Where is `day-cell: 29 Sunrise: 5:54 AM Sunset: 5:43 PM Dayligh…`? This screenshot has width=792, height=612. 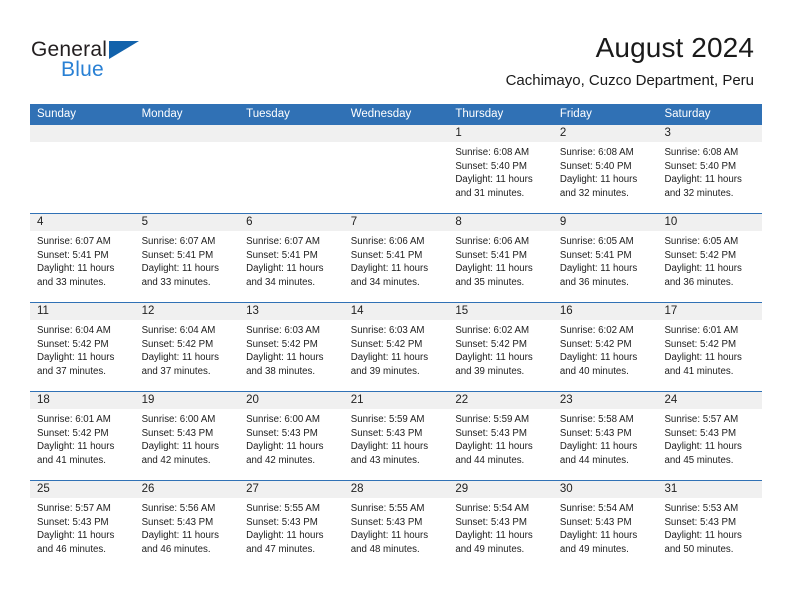 day-cell: 29 Sunrise: 5:54 AM Sunset: 5:43 PM Dayligh… is located at coordinates (500, 525).